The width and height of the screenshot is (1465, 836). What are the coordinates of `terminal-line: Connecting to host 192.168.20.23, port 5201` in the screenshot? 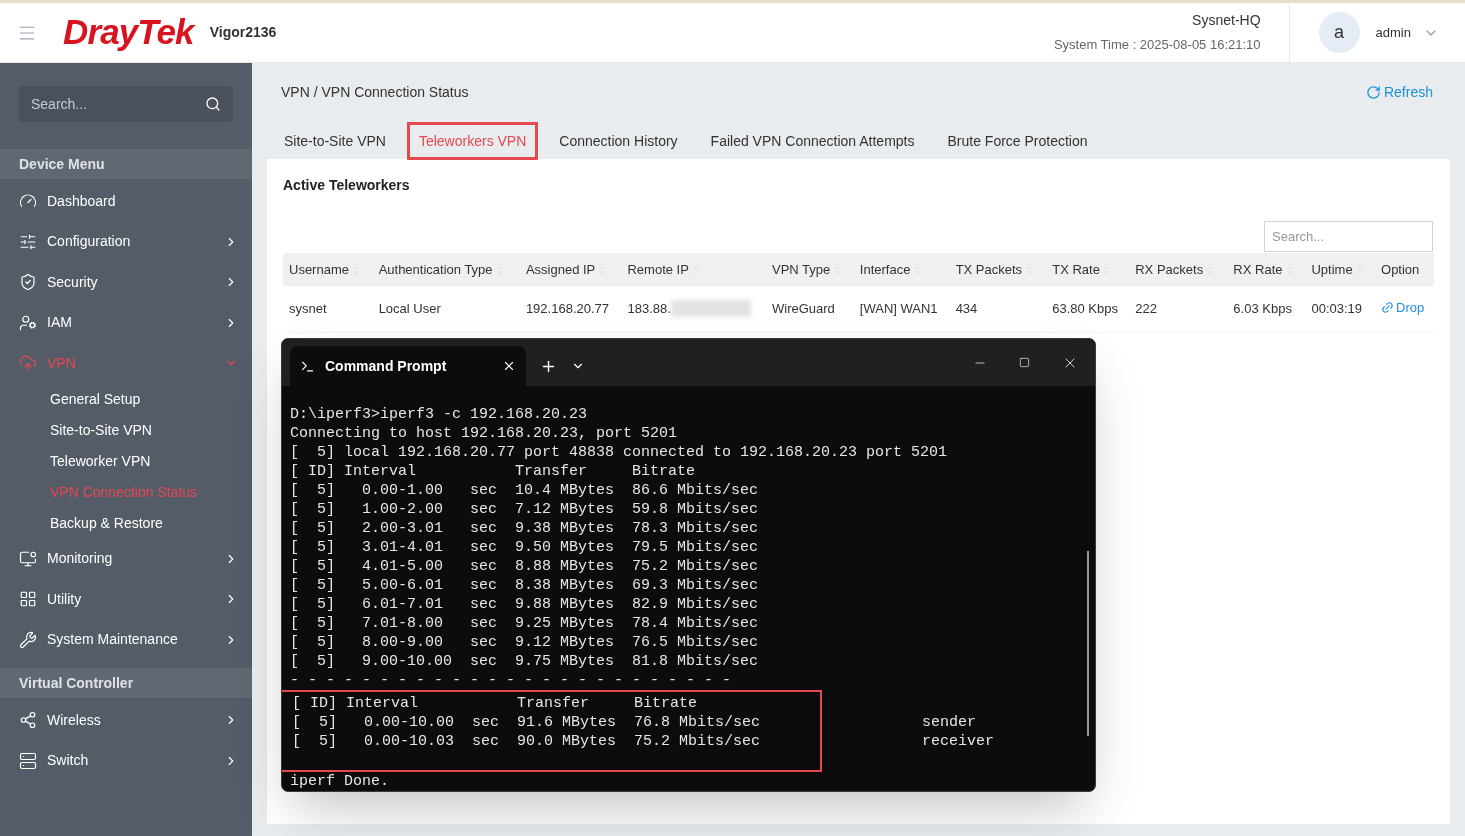 It's located at (484, 433).